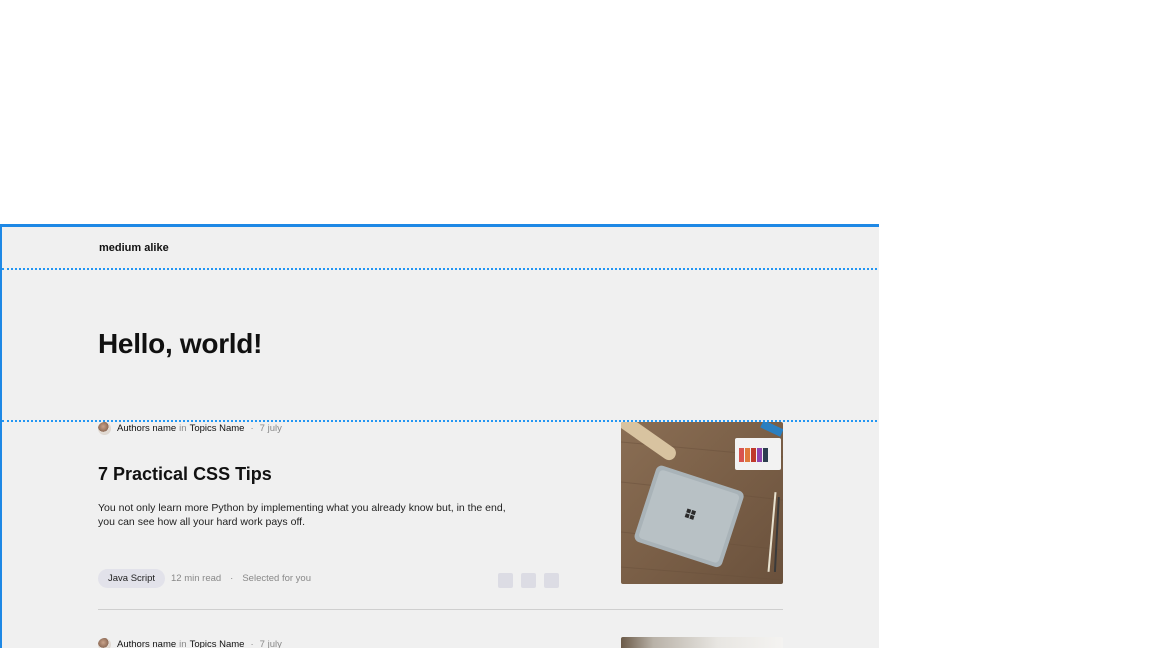 Image resolution: width=1152 pixels, height=648 pixels. I want to click on article-title: 7 Practical CSS Tips, so click(185, 474).